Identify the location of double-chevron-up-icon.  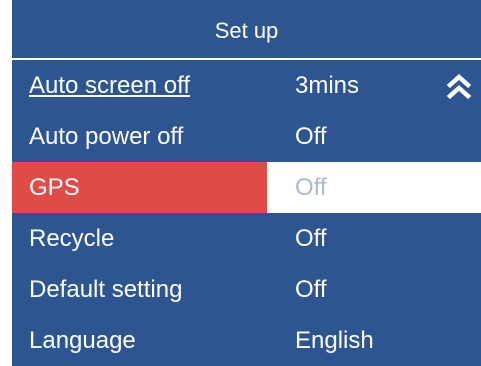
(459, 86).